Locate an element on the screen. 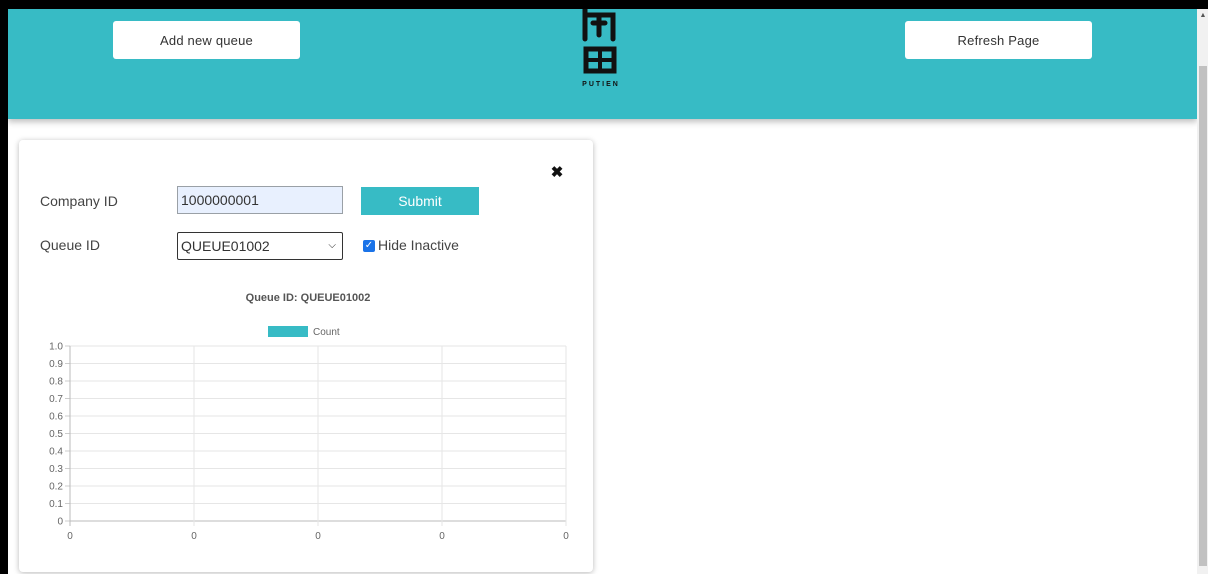 The image size is (1208, 574). logo-text: PUTIEN is located at coordinates (601, 84).